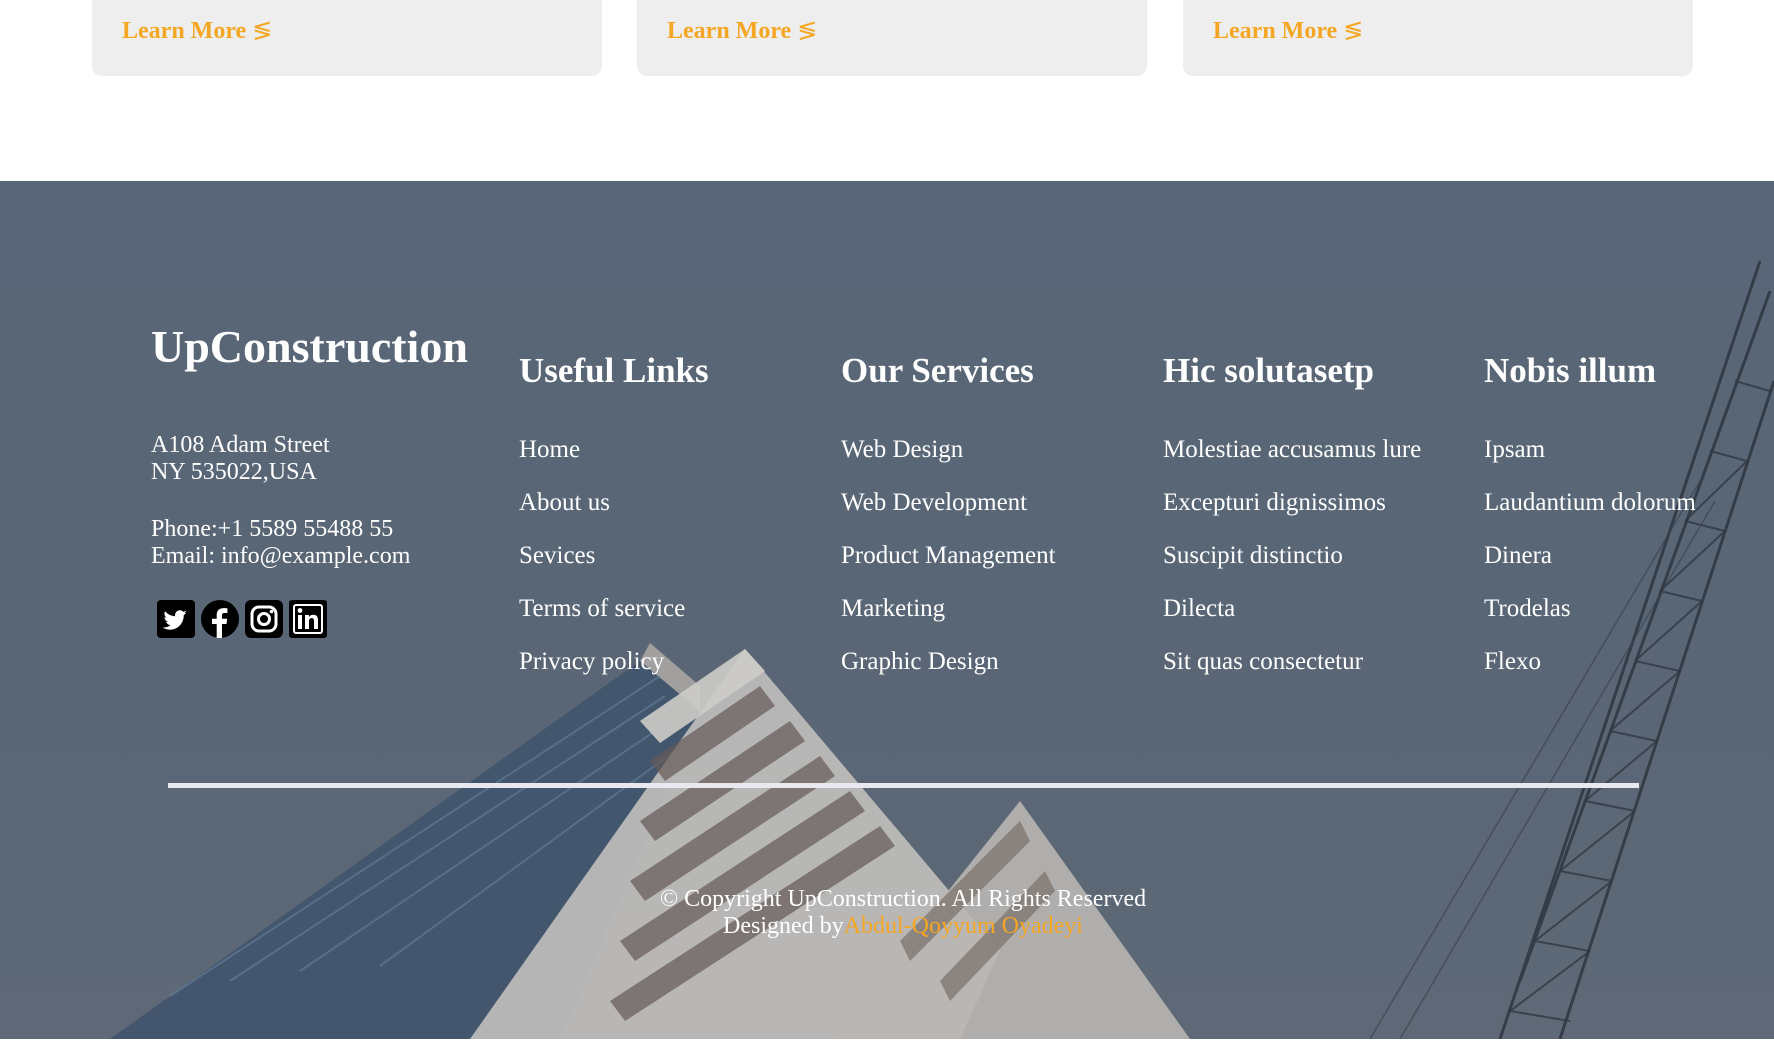 This screenshot has width=1774, height=1045. I want to click on column-title: Useful Links, so click(614, 370).